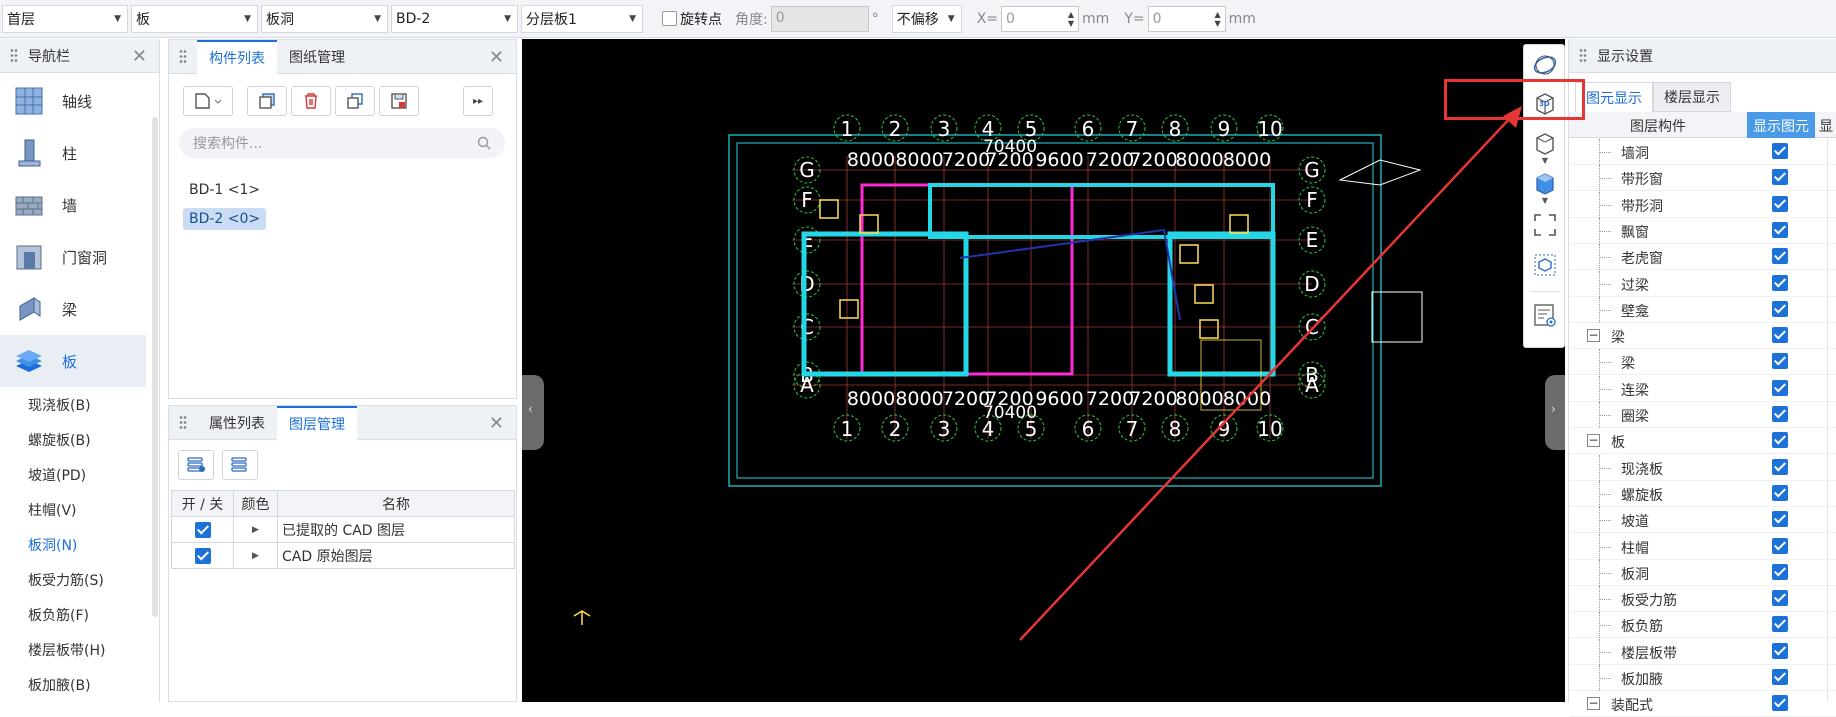 The image size is (1836, 717). I want to click on arrowhead-icon, so click(1512, 117).